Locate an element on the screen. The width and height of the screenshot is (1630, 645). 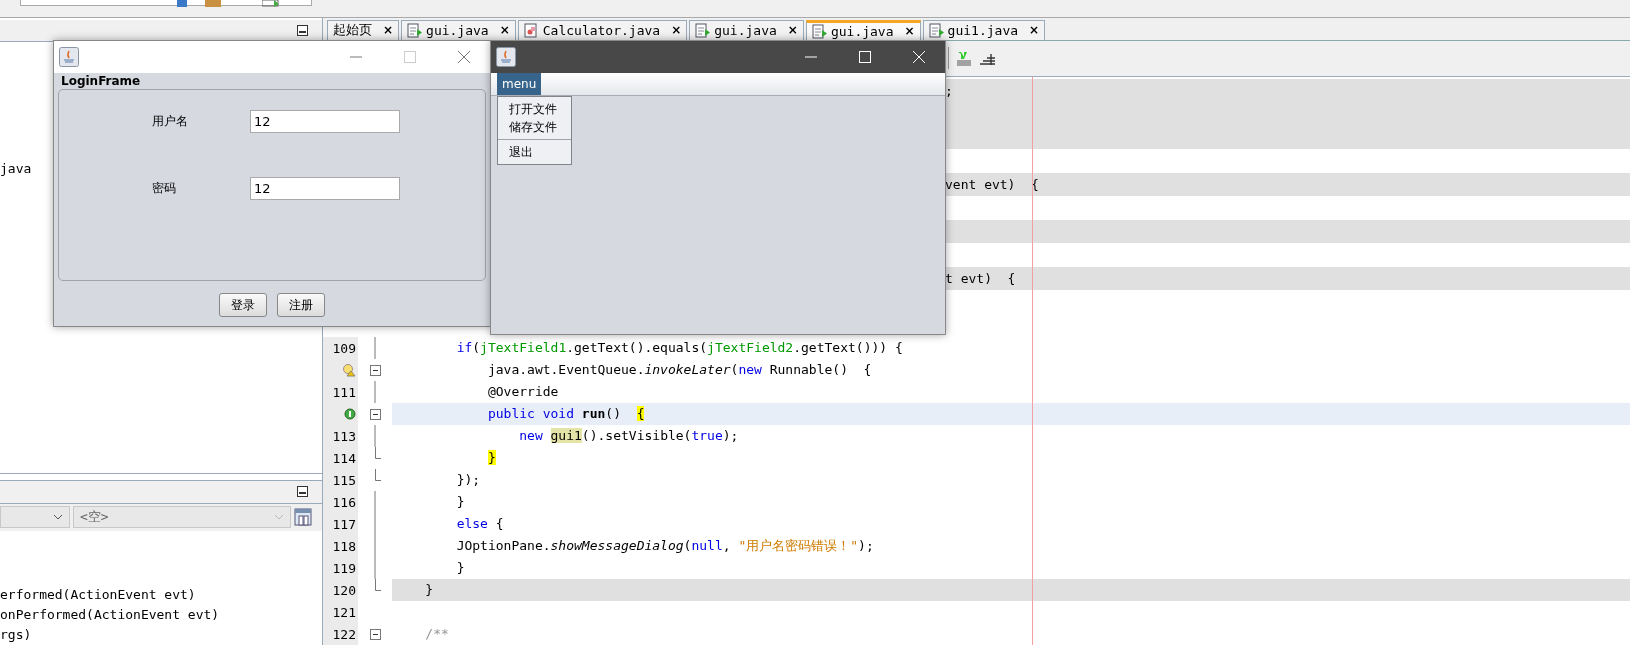
line-number: 116 is located at coordinates (344, 502).